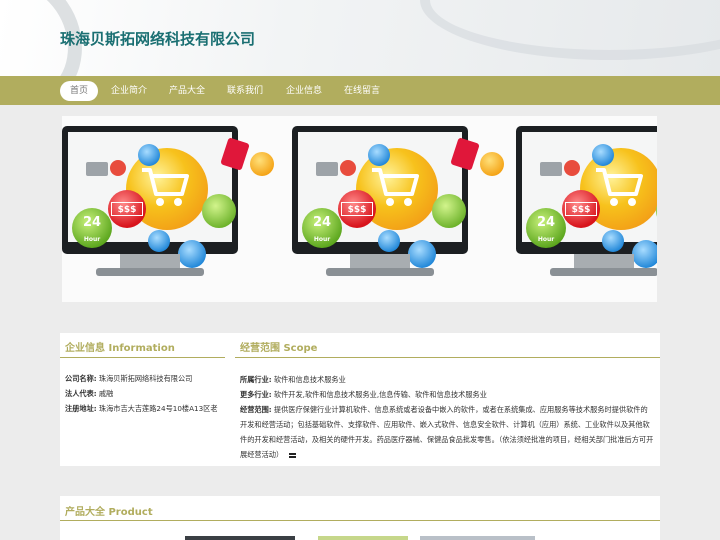 The width and height of the screenshot is (720, 540). Describe the element at coordinates (145, 378) in the screenshot. I see `info-value: 珠海贝斯拓网络科技有限公司` at that location.